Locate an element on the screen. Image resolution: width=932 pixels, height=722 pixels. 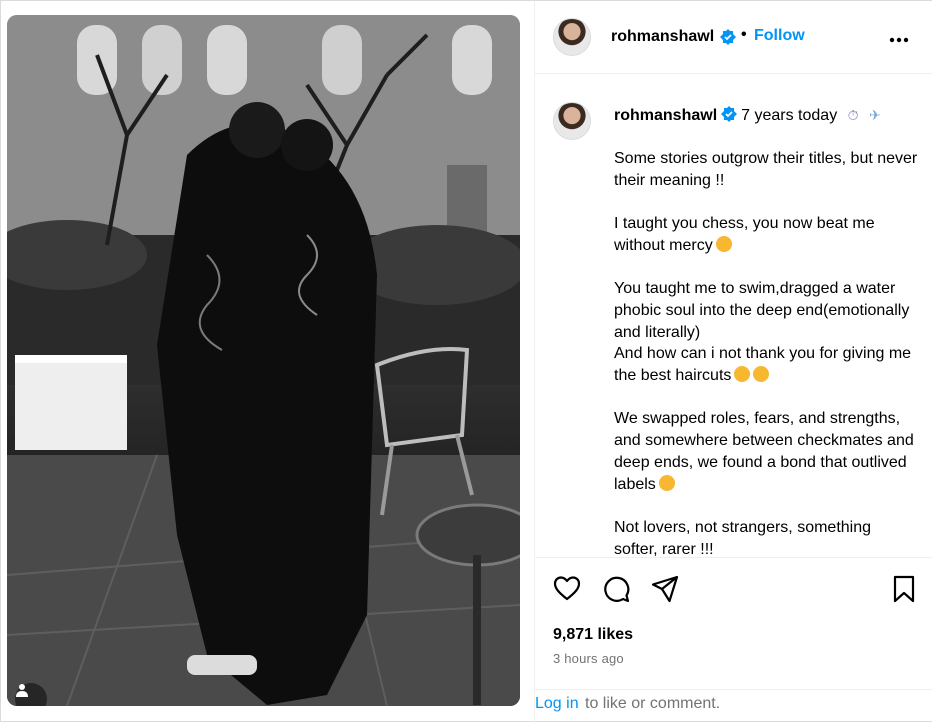
caption-header: rohmanshawl 7 years today ⏱ ✈ is located at coordinates (747, 115).